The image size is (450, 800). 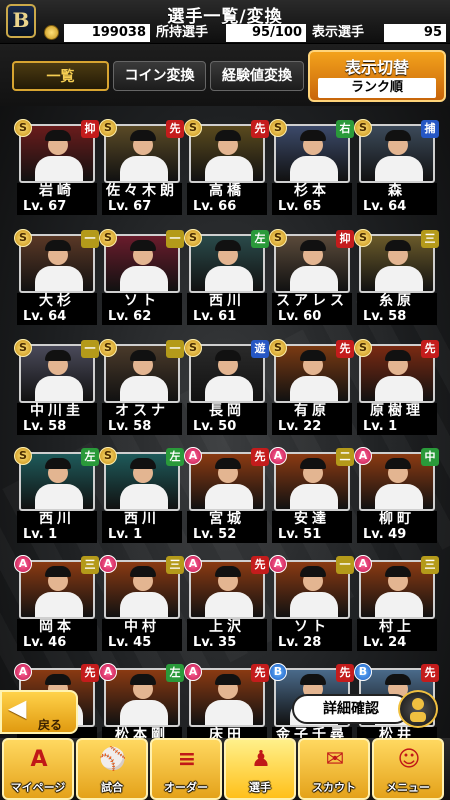 What do you see at coordinates (260, 769) in the screenshot?
I see `nav-players: ♟ 選手` at bounding box center [260, 769].